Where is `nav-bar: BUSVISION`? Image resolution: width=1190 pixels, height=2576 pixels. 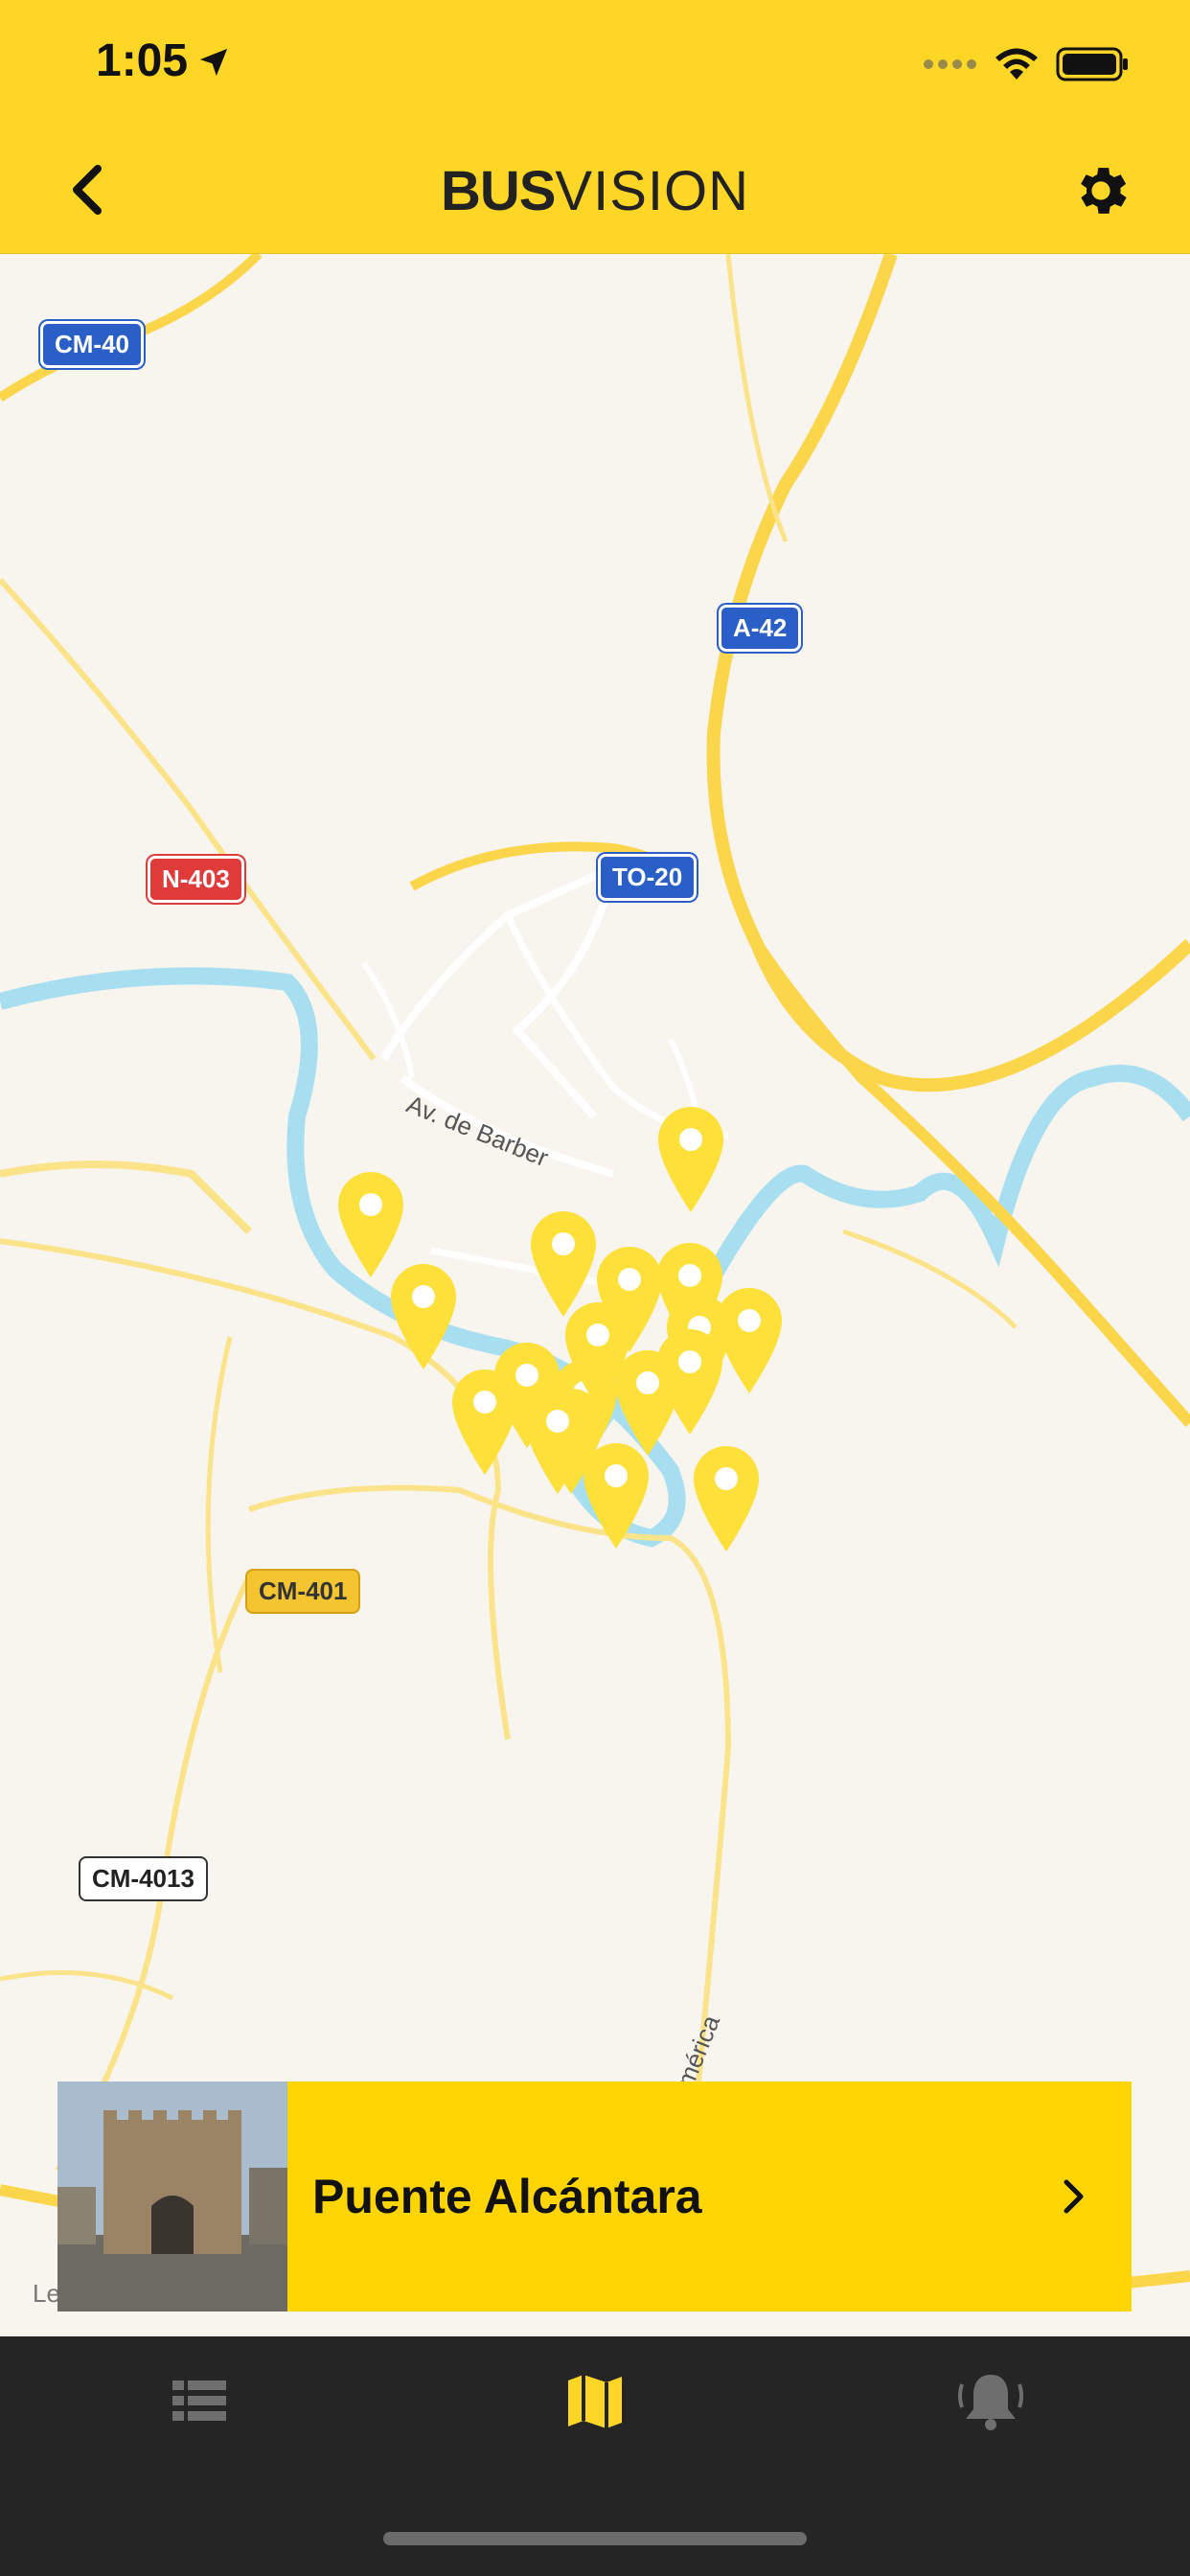 nav-bar: BUSVISION is located at coordinates (595, 190).